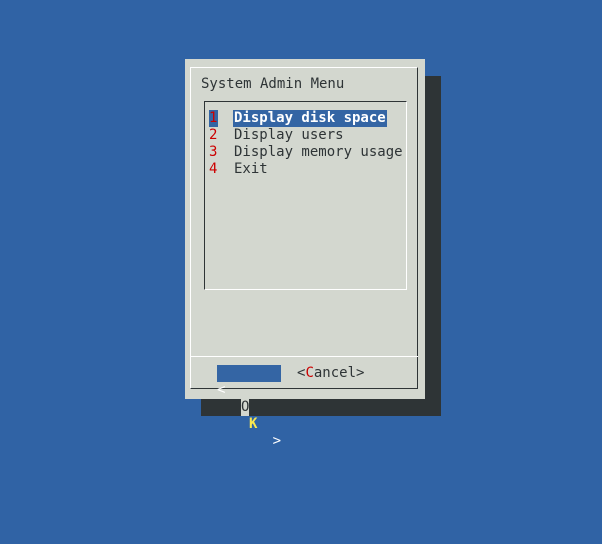 This screenshot has width=602, height=544. What do you see at coordinates (309, 373) in the screenshot?
I see `cancel-label-hotkey: C` at bounding box center [309, 373].